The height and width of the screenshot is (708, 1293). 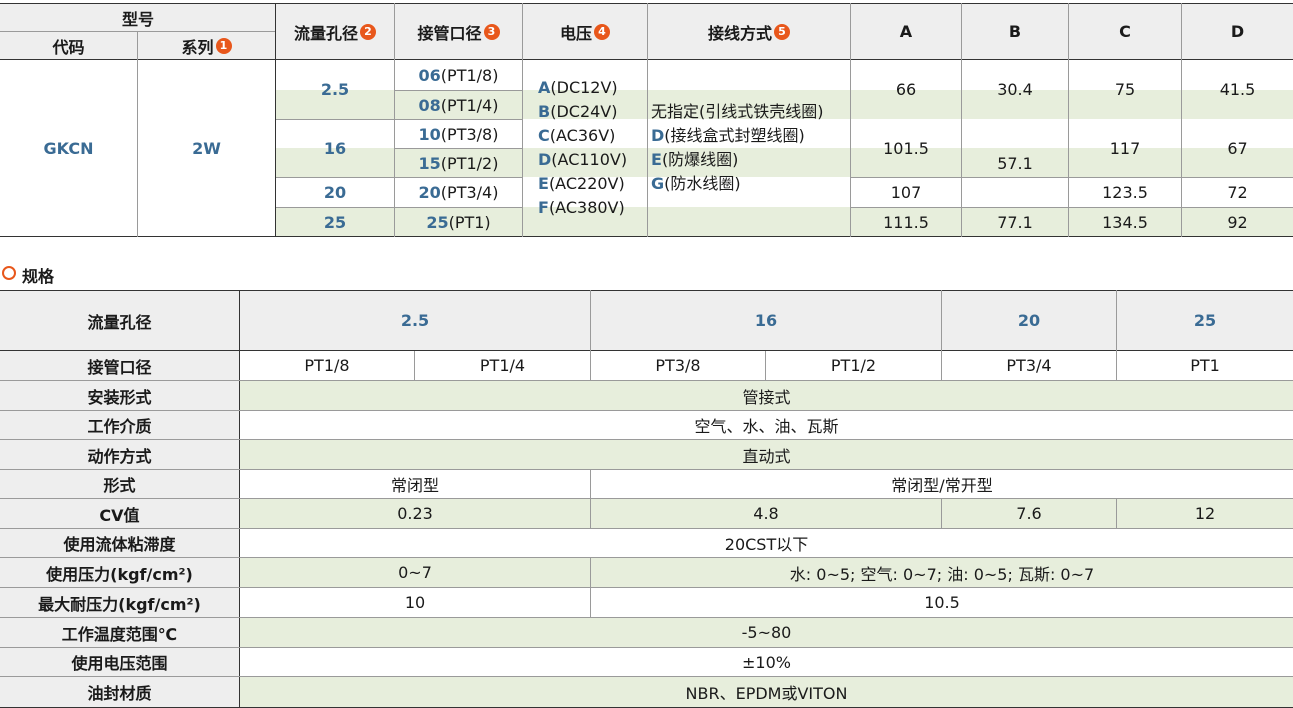 I want to click on badge-4-icon: 4, so click(x=602, y=31).